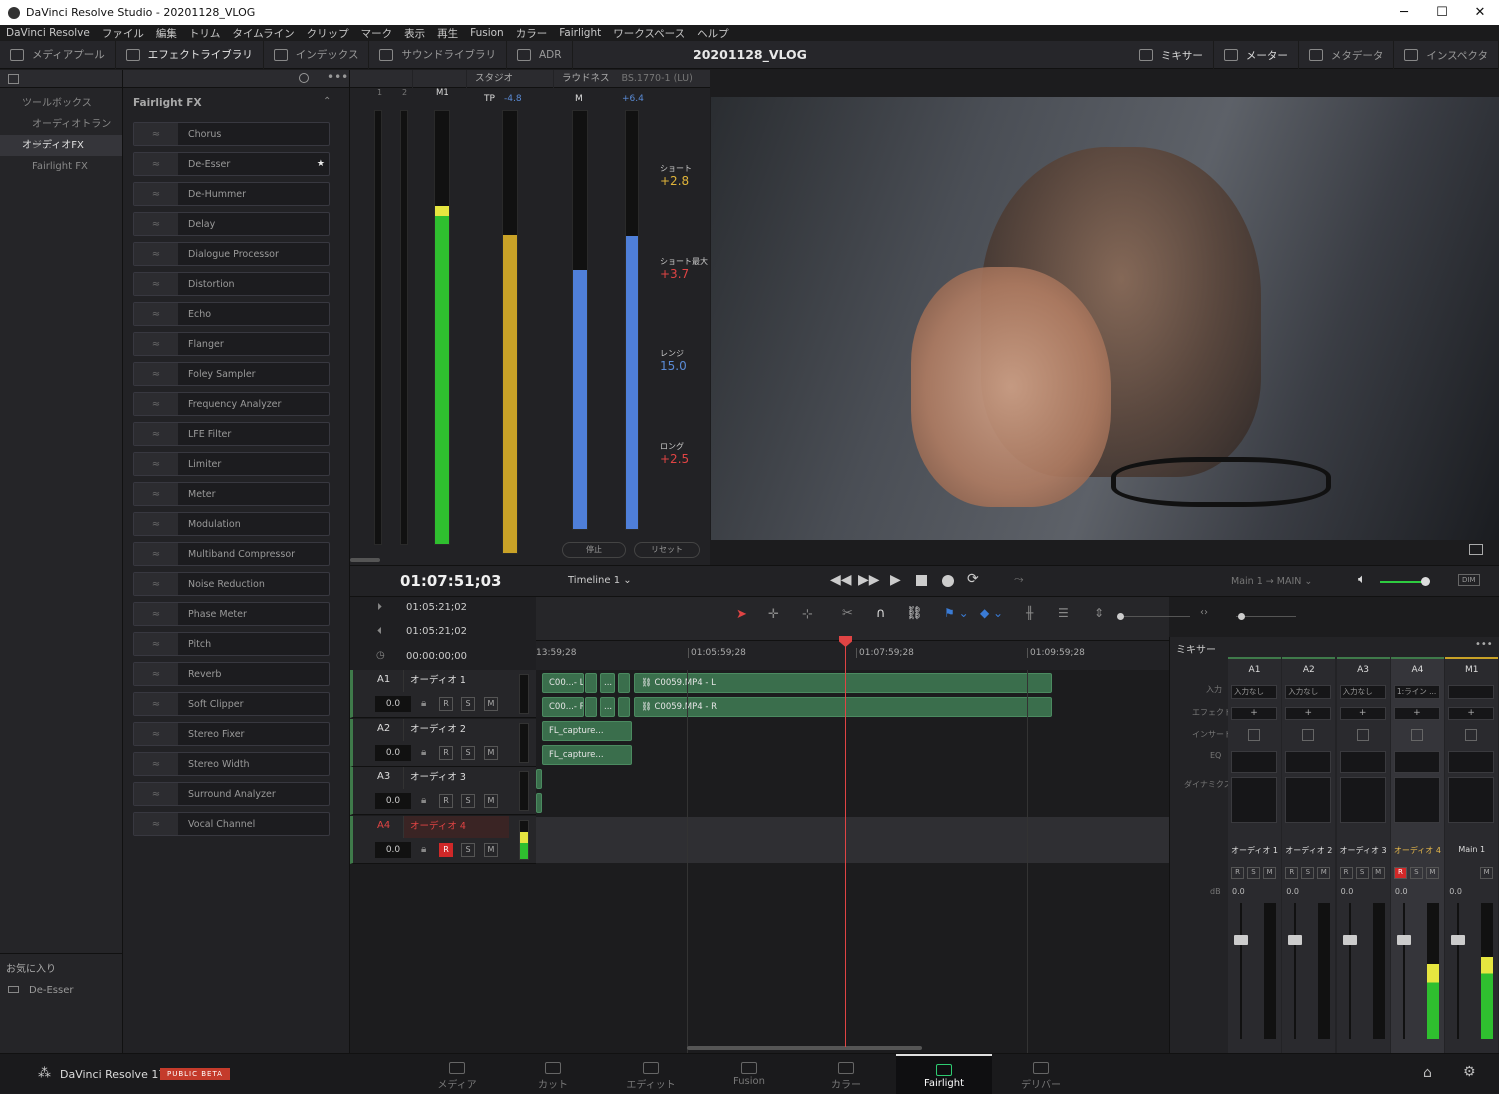 This screenshot has width=1499, height=1094. Describe the element at coordinates (1153, 616) in the screenshot. I see `zoom-slider` at that location.